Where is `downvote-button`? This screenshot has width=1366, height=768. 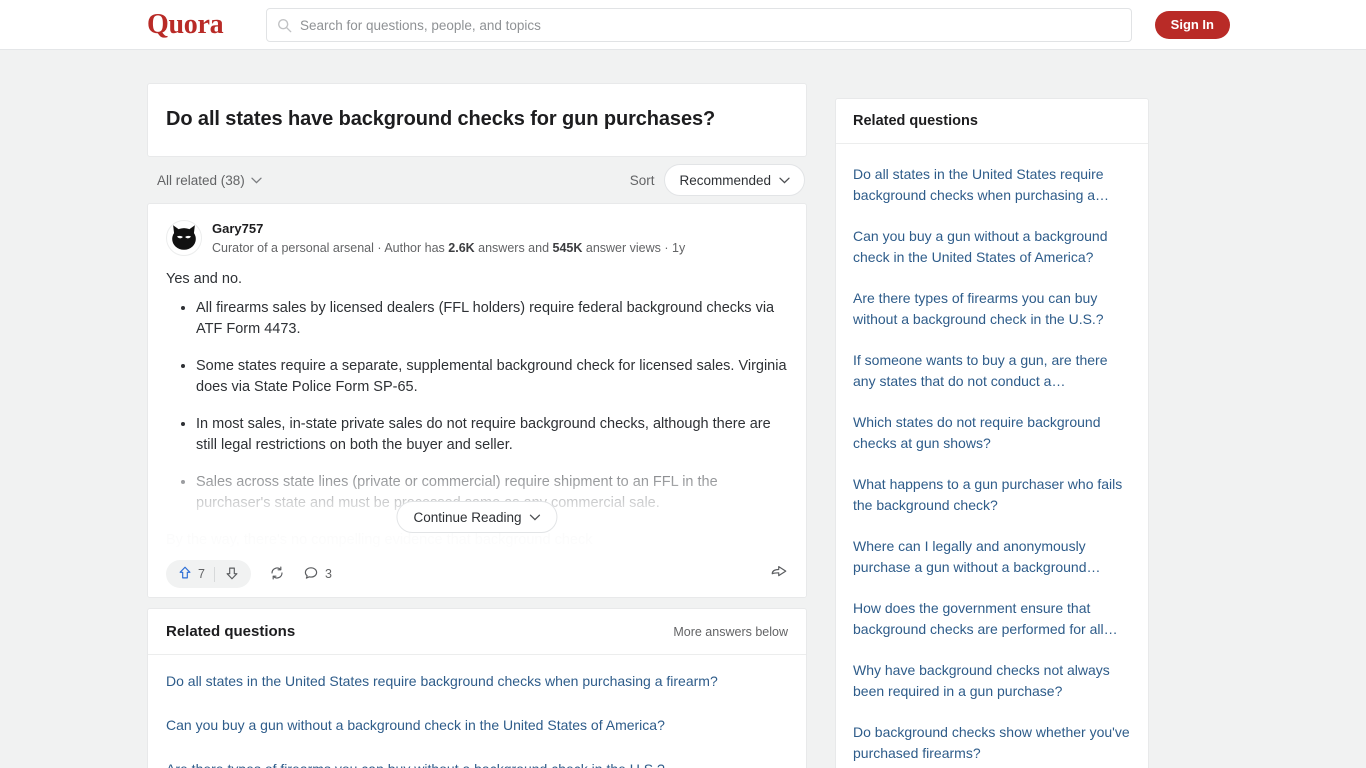
downvote-button is located at coordinates (232, 574).